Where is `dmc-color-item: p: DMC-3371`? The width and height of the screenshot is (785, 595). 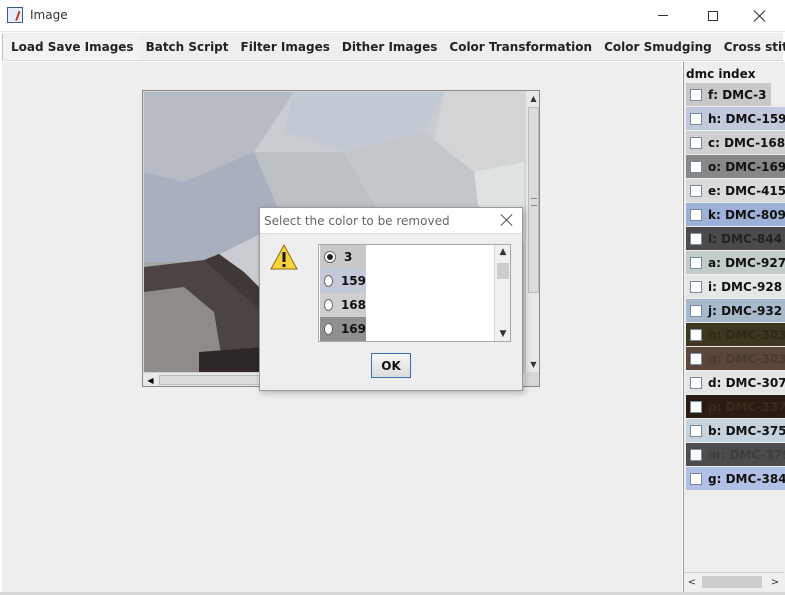 dmc-color-item: p: DMC-3371 is located at coordinates (735, 406).